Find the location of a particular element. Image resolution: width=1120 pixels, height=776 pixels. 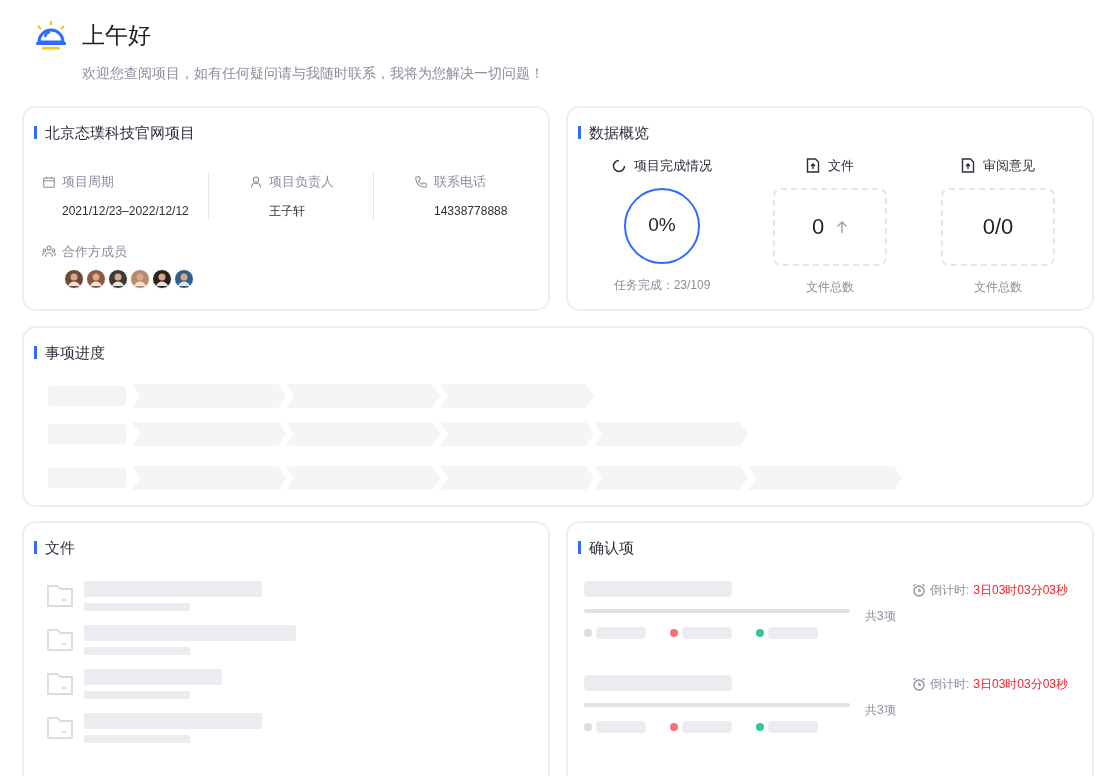

section-title: 文件 is located at coordinates (60, 547).